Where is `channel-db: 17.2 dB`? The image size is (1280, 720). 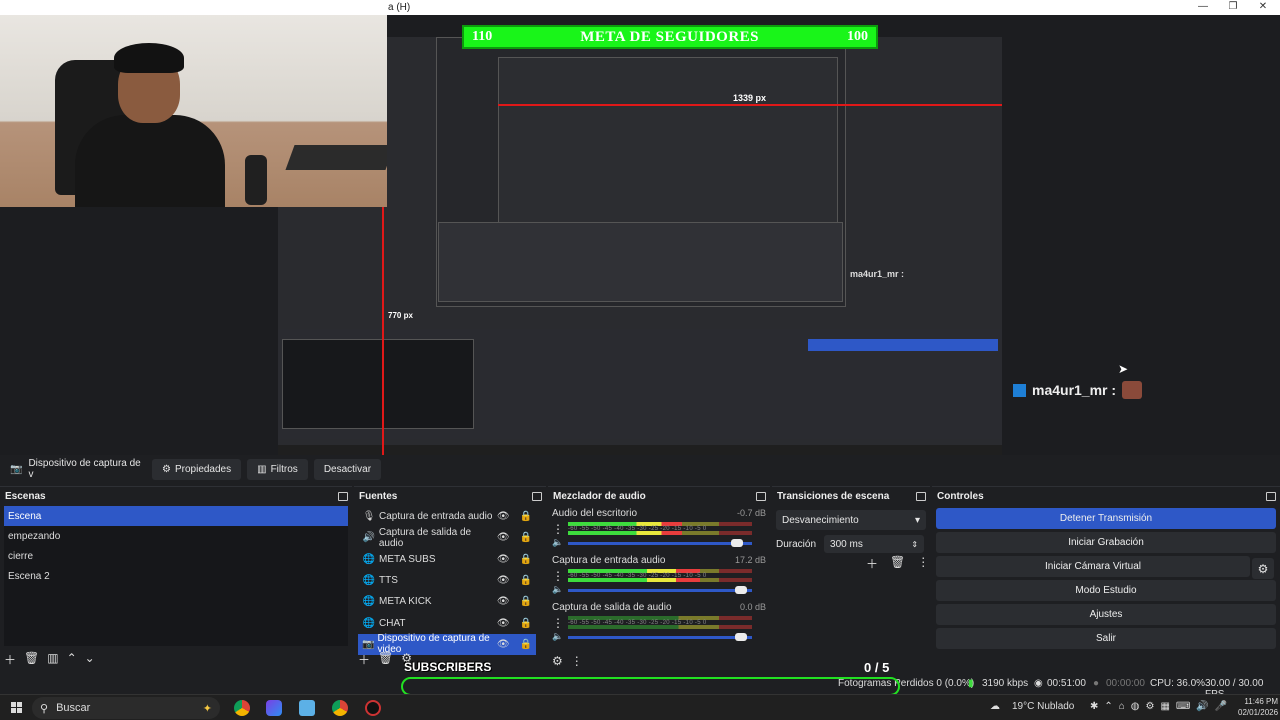 channel-db: 17.2 dB is located at coordinates (750, 560).